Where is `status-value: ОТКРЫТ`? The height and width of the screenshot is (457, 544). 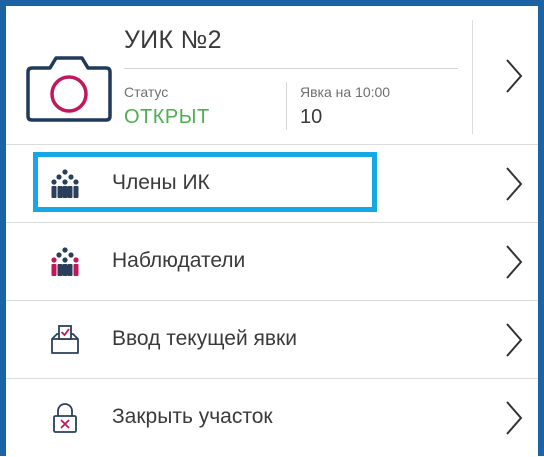 status-value: ОТКРЫТ is located at coordinates (167, 117).